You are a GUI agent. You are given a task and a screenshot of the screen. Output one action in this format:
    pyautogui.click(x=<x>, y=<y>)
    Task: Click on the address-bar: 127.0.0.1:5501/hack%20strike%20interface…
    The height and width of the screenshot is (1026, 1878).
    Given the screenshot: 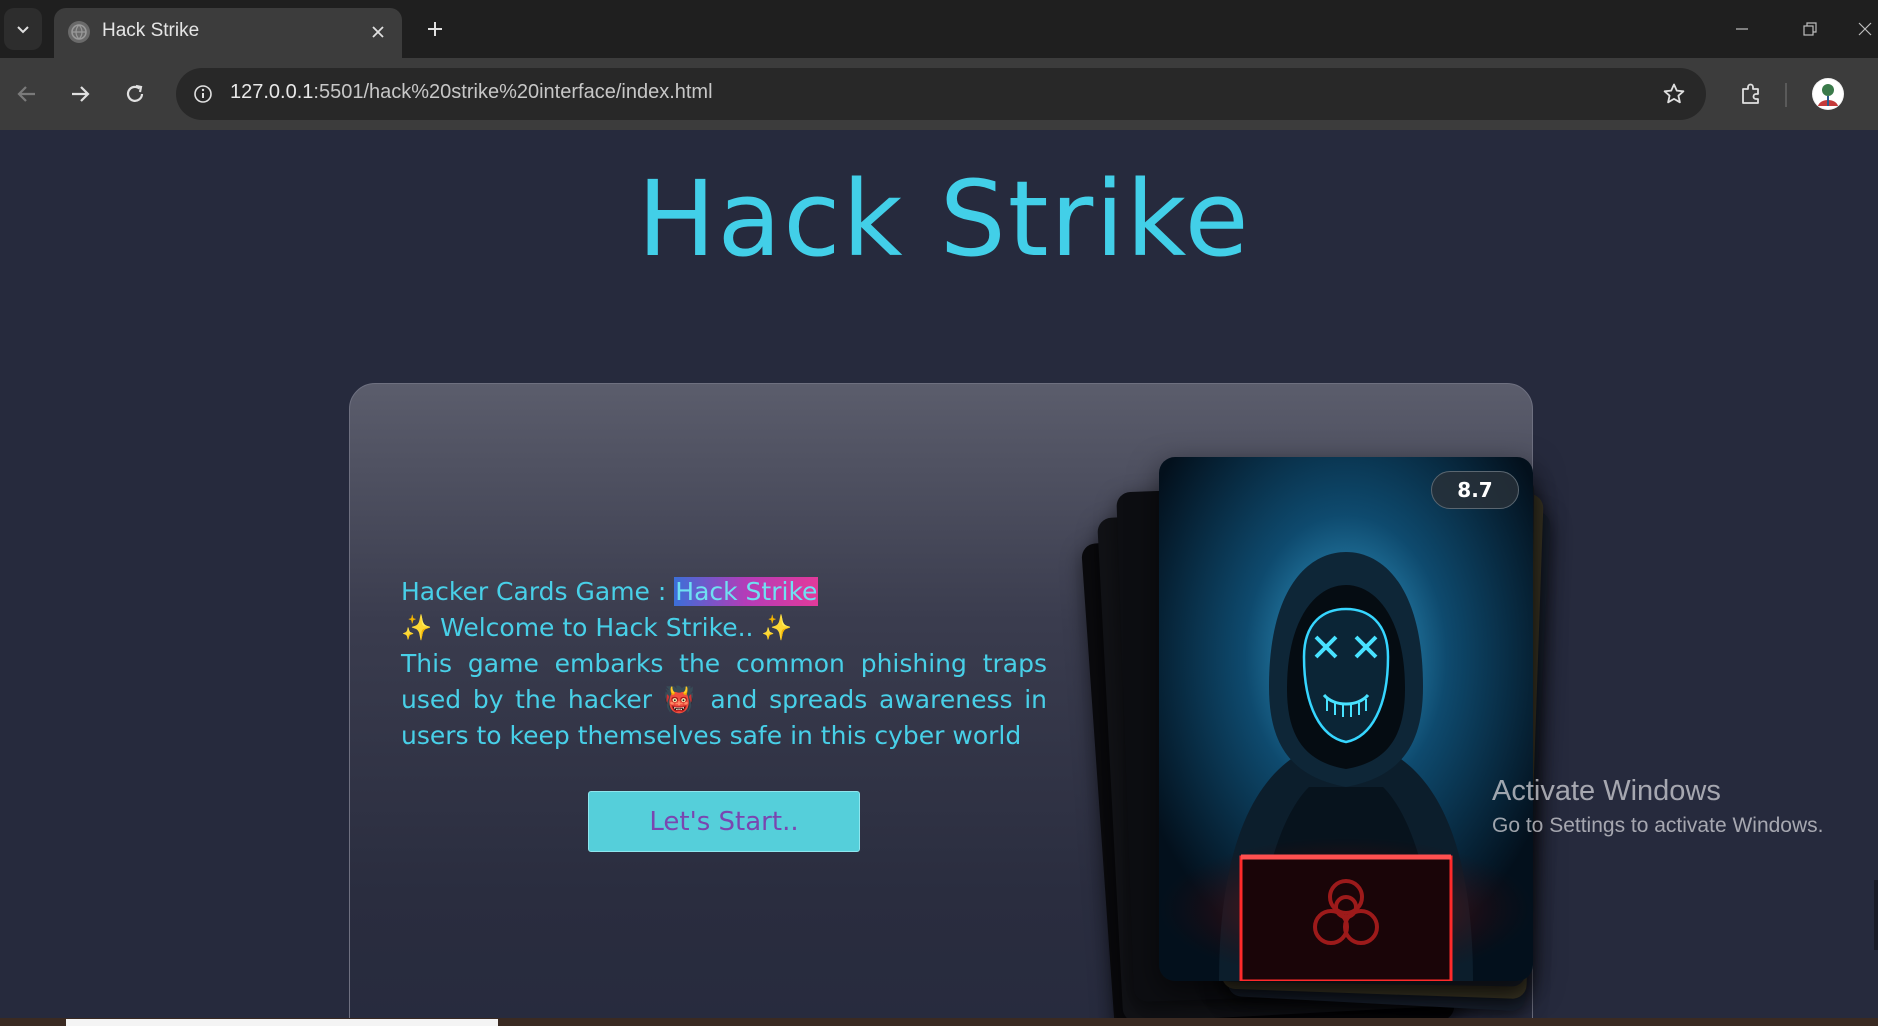 What is the action you would take?
    pyautogui.click(x=941, y=94)
    